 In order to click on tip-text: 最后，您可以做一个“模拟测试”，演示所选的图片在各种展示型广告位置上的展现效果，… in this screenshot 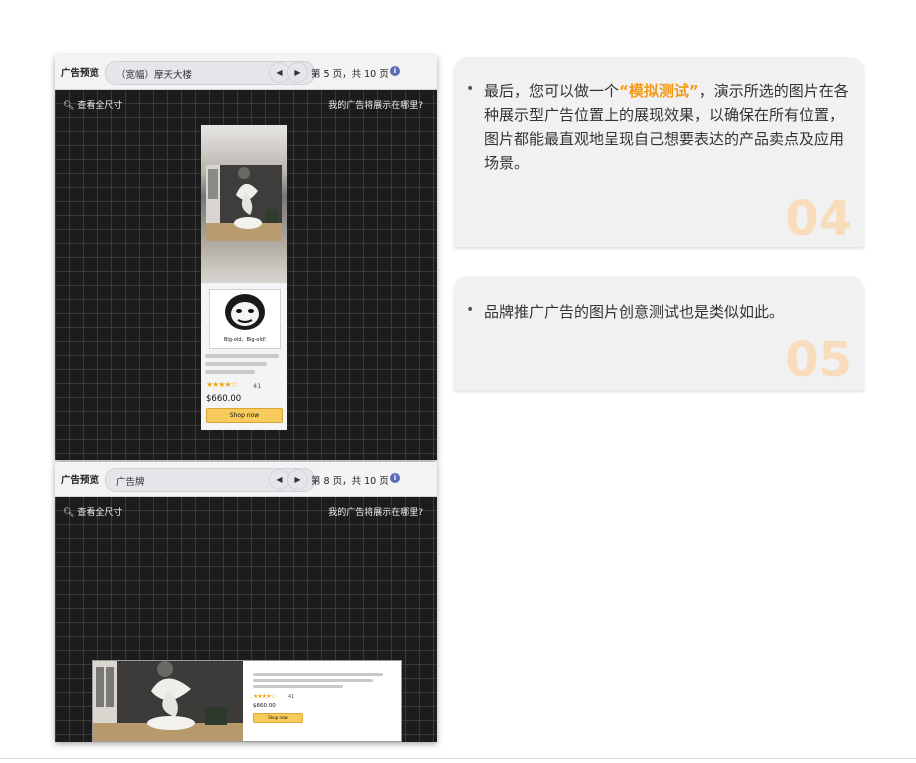, I will do `click(668, 127)`.